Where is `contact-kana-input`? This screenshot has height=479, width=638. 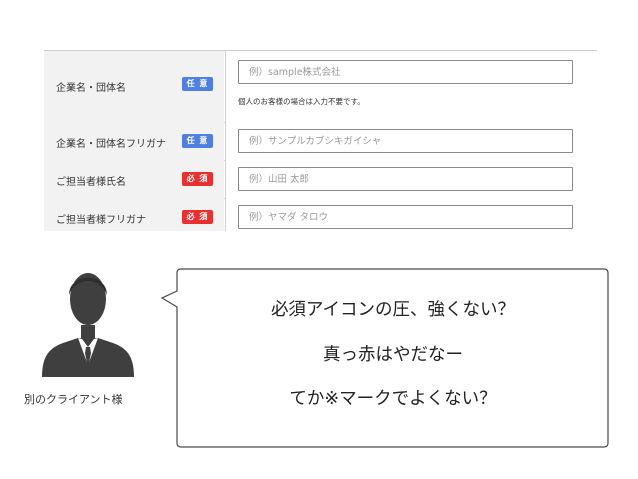
contact-kana-input is located at coordinates (405, 217).